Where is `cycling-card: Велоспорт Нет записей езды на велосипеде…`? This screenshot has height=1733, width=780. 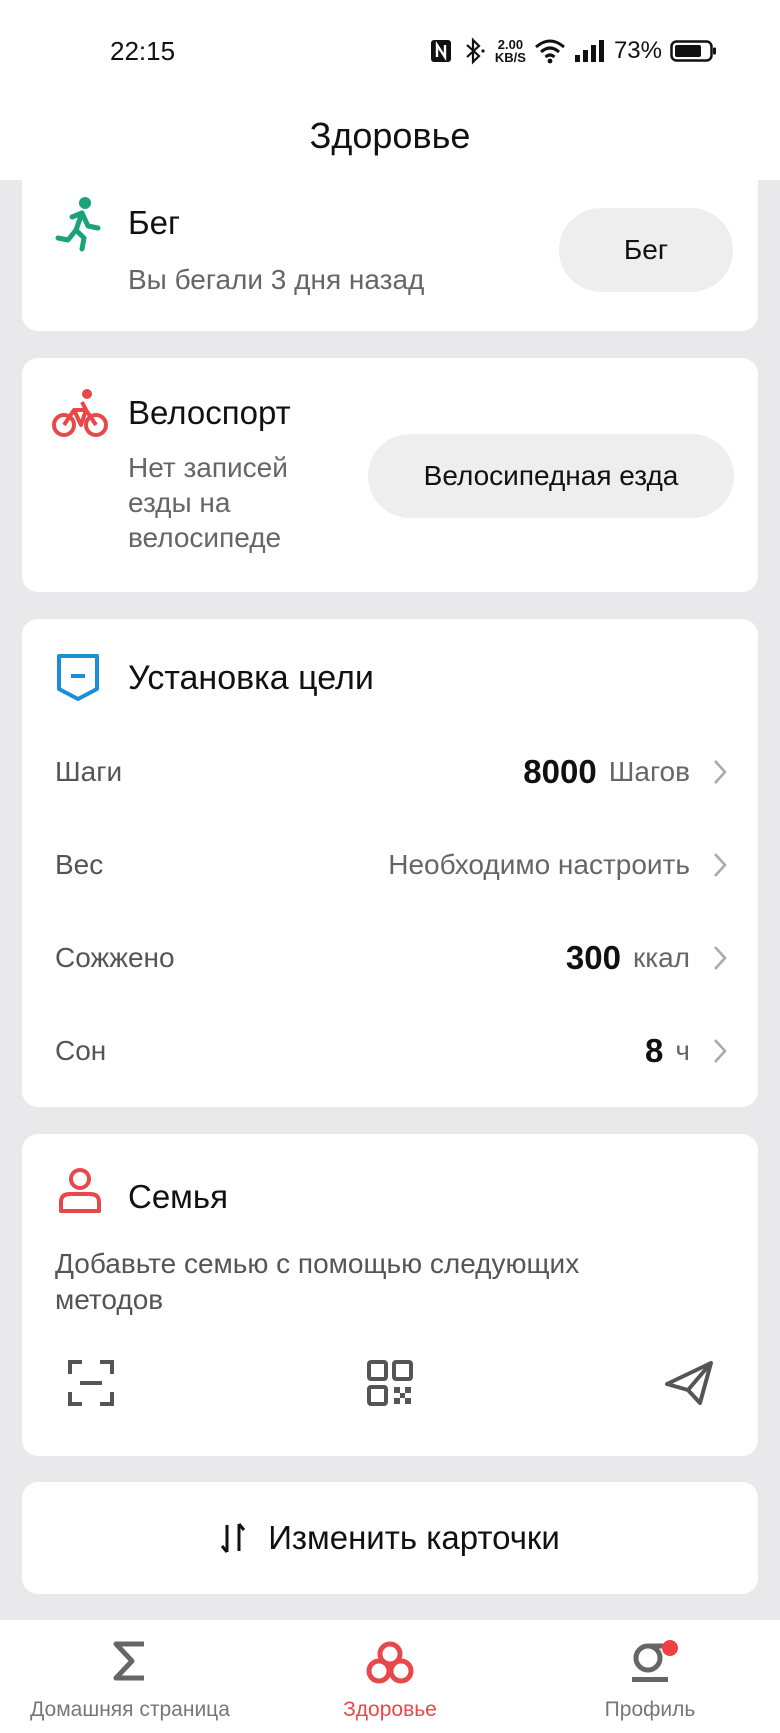 cycling-card: Велоспорт Нет записей езды на велосипеде… is located at coordinates (390, 475).